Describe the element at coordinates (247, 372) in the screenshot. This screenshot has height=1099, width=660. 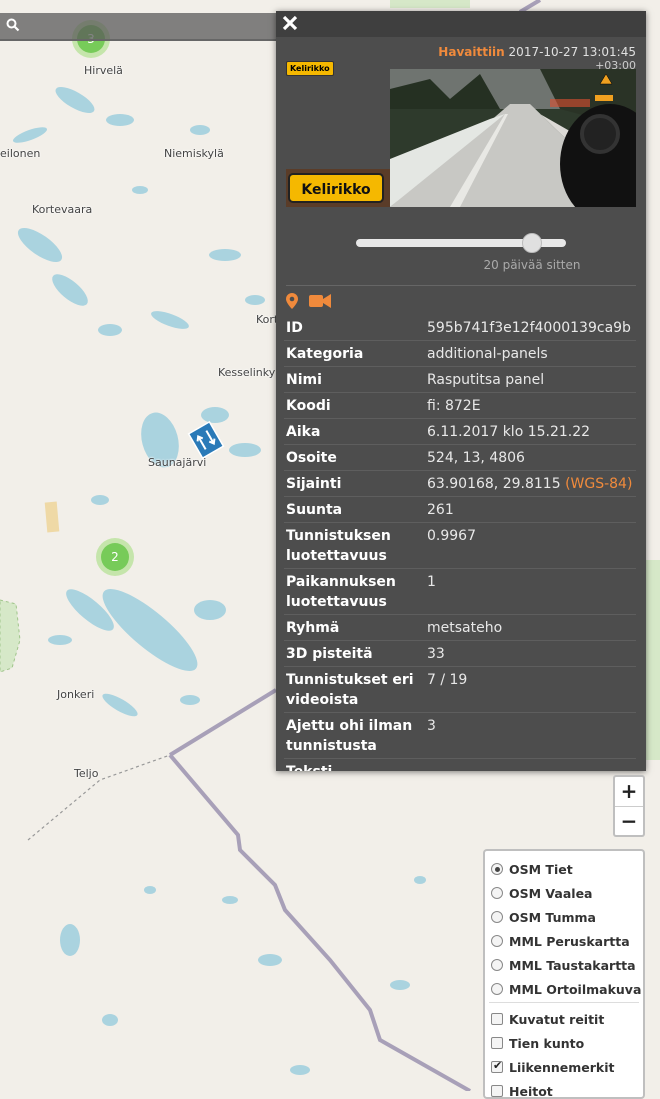
I see `place-label: Kesselinky` at that location.